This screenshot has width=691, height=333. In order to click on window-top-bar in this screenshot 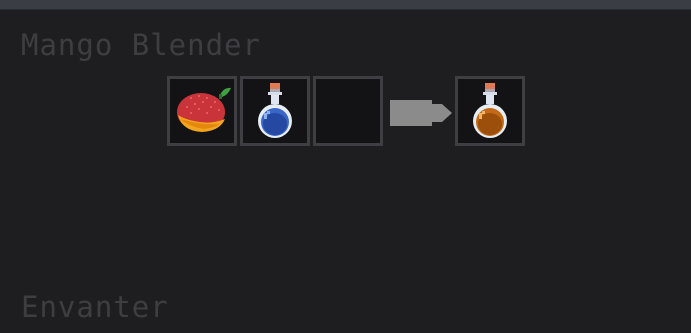, I will do `click(345, 5)`.